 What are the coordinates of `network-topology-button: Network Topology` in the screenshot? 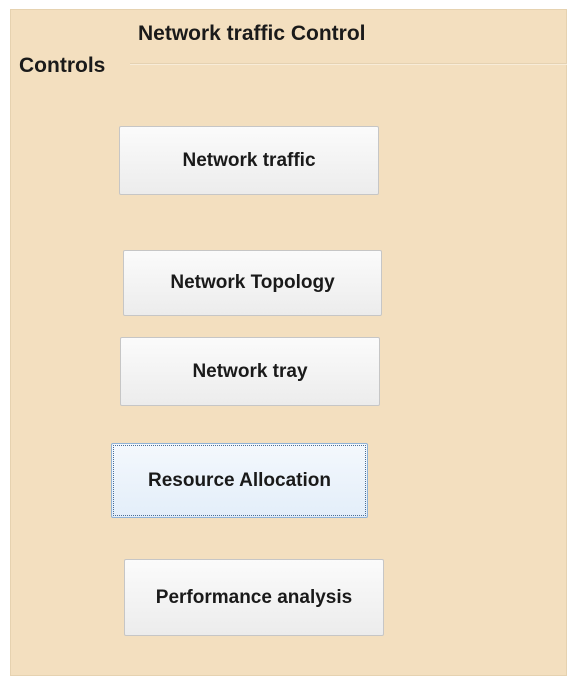 It's located at (252, 283).